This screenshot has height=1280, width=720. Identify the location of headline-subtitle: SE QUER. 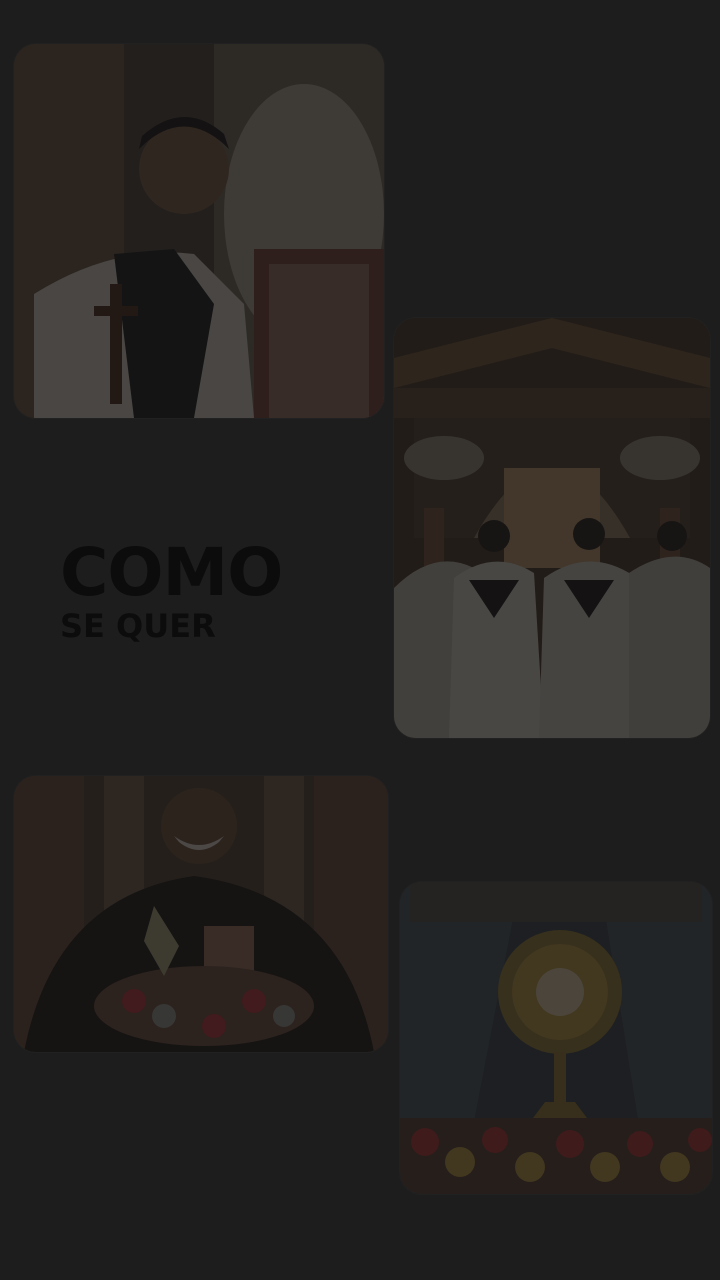
(138, 626).